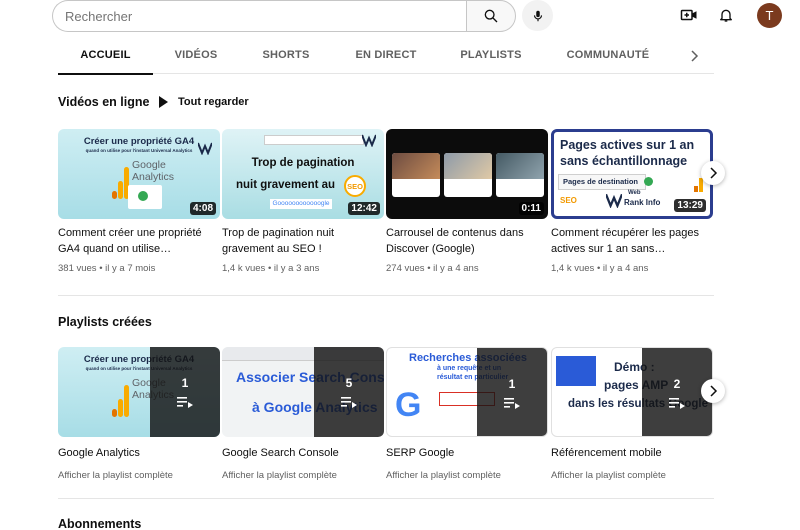 Image resolution: width=800 pixels, height=530 pixels. I want to click on search-button, so click(491, 16).